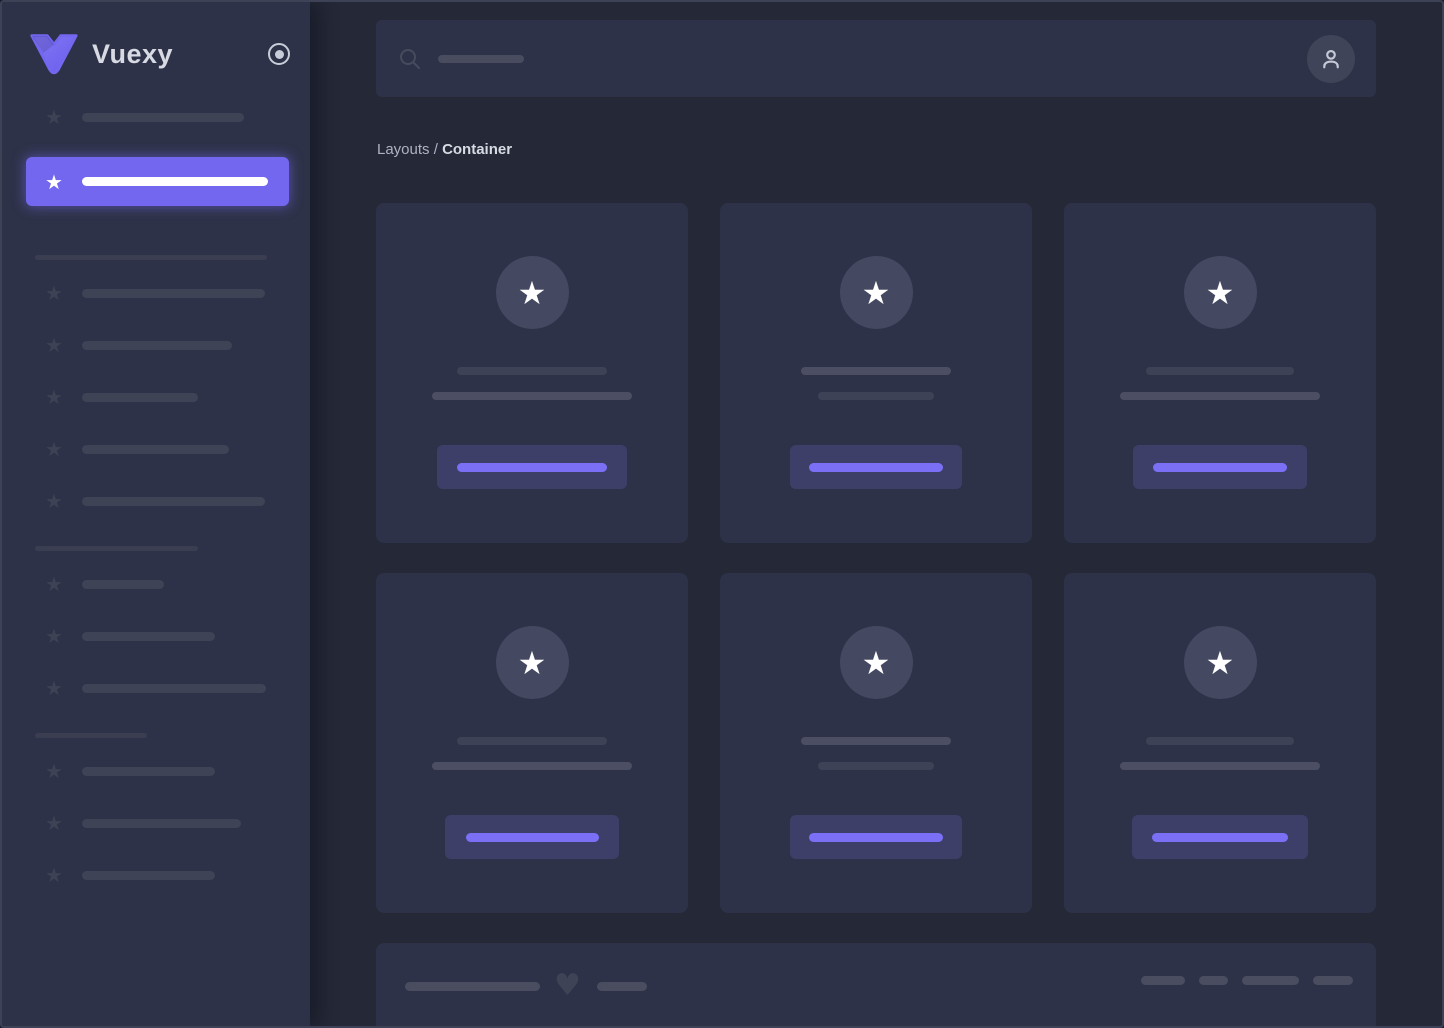  What do you see at coordinates (156, 571) in the screenshot?
I see `sidebar-nav-sections: ★ ★ ★ ★ ★ ★ ★ ★ ★ ★ ★` at bounding box center [156, 571].